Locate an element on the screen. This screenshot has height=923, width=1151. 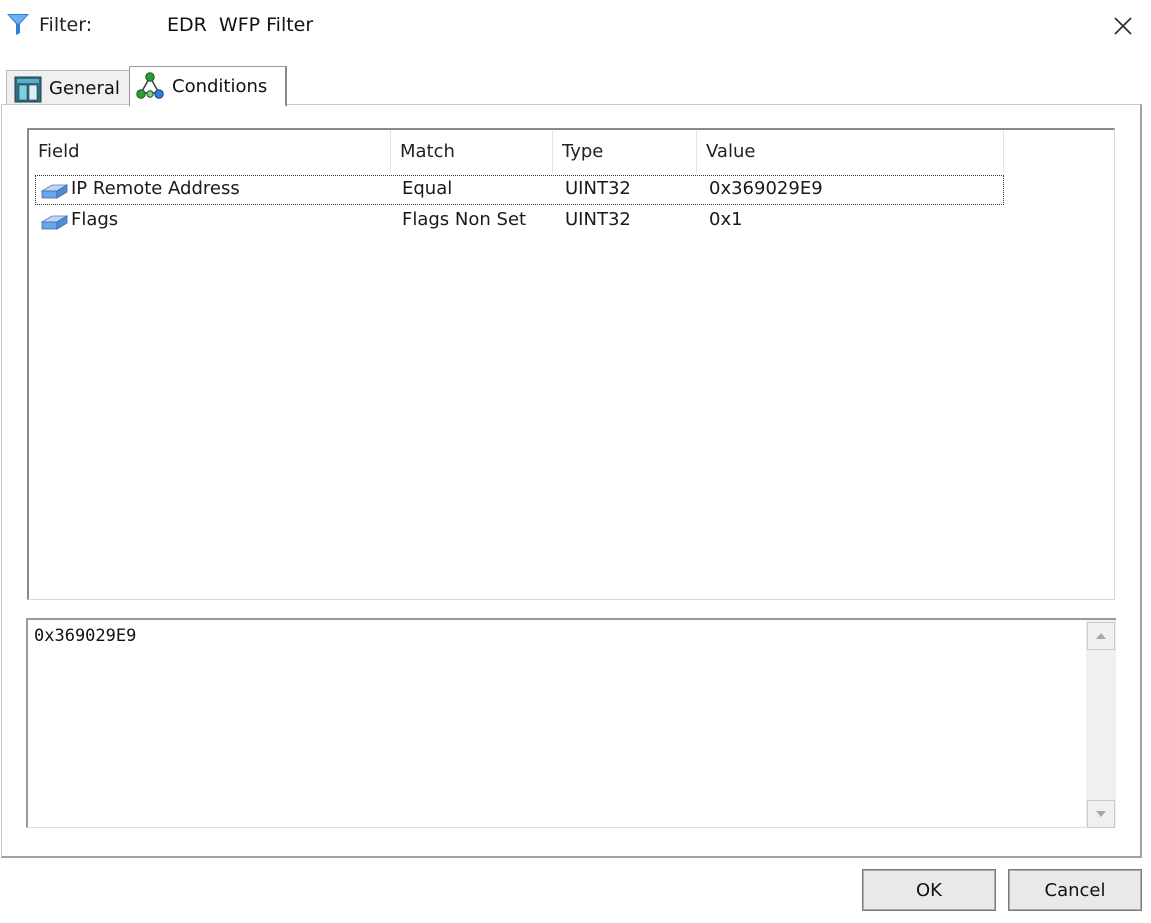
vertical-scrollbar is located at coordinates (1101, 724).